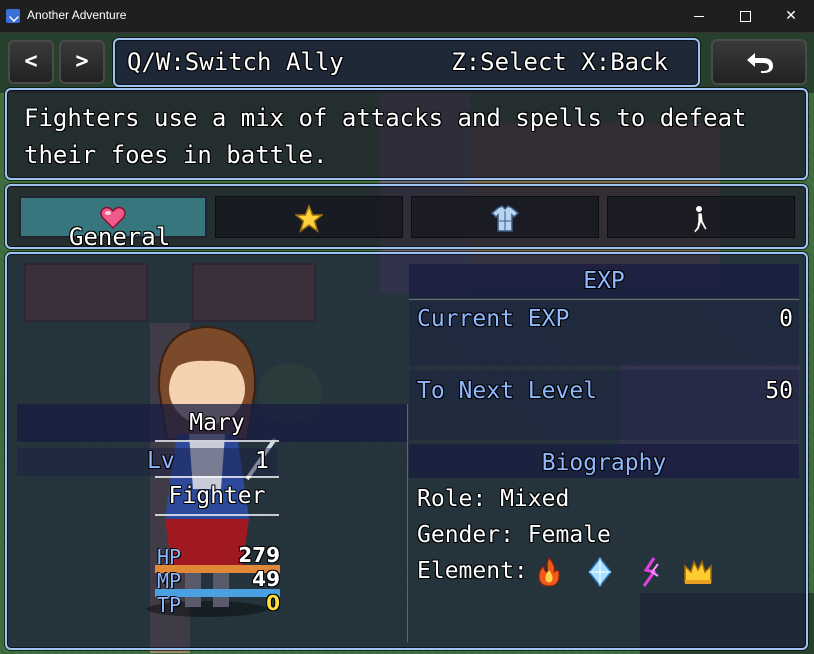 The height and width of the screenshot is (654, 814). I want to click on controls-help-bar: Q/W:Switch Ally Z:Select X:Back, so click(406, 62).